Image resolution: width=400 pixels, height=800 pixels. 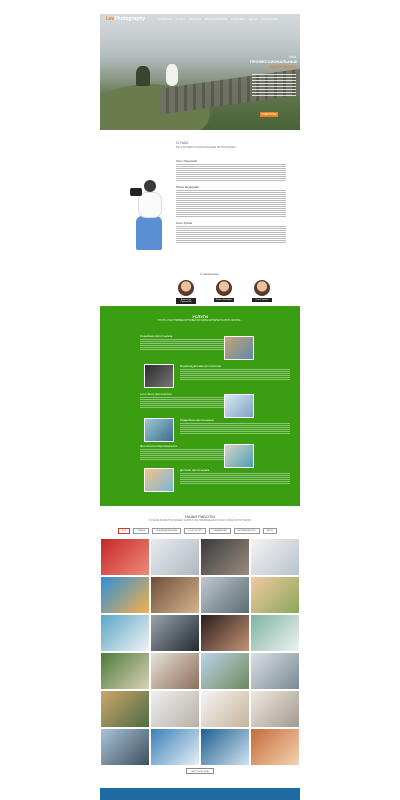 I want to click on team-member: Никита Фёдорова, so click(x=224, y=292).